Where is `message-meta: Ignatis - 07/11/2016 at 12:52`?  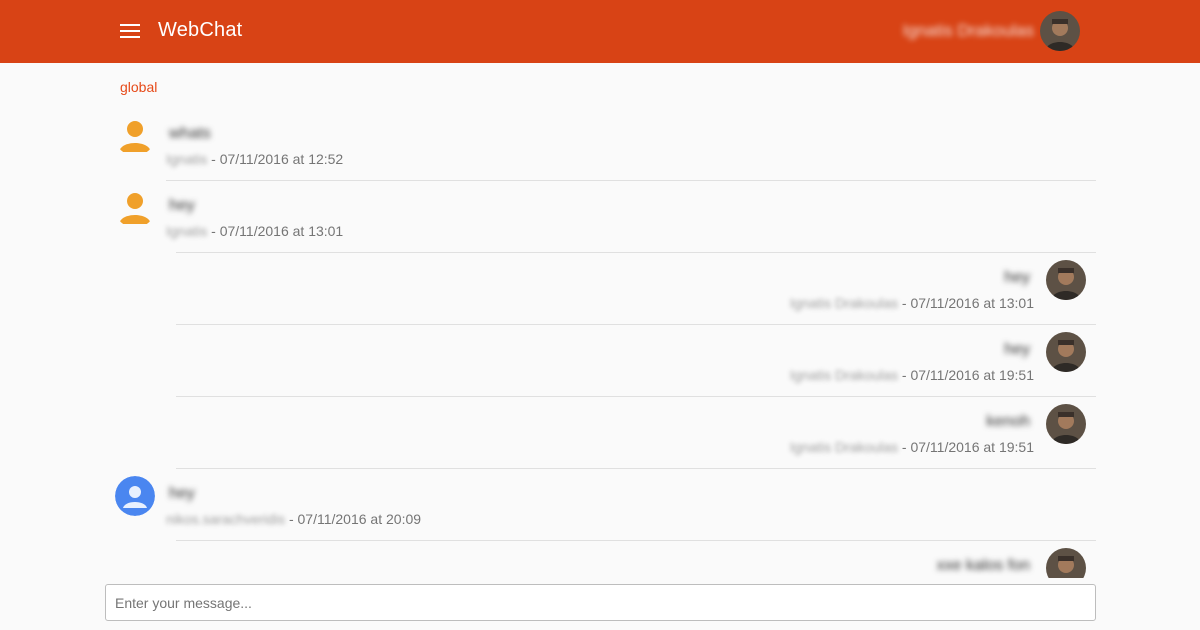 message-meta: Ignatis - 07/11/2016 at 12:52 is located at coordinates (254, 159).